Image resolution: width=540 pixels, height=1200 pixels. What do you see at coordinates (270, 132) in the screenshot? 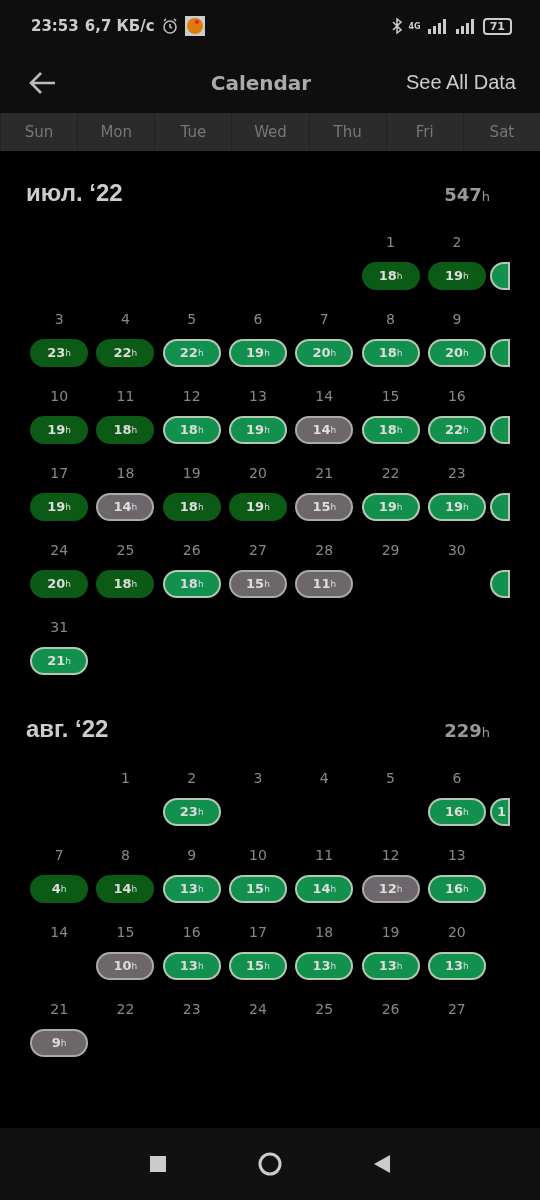
I see `weekday-label: Wed` at bounding box center [270, 132].